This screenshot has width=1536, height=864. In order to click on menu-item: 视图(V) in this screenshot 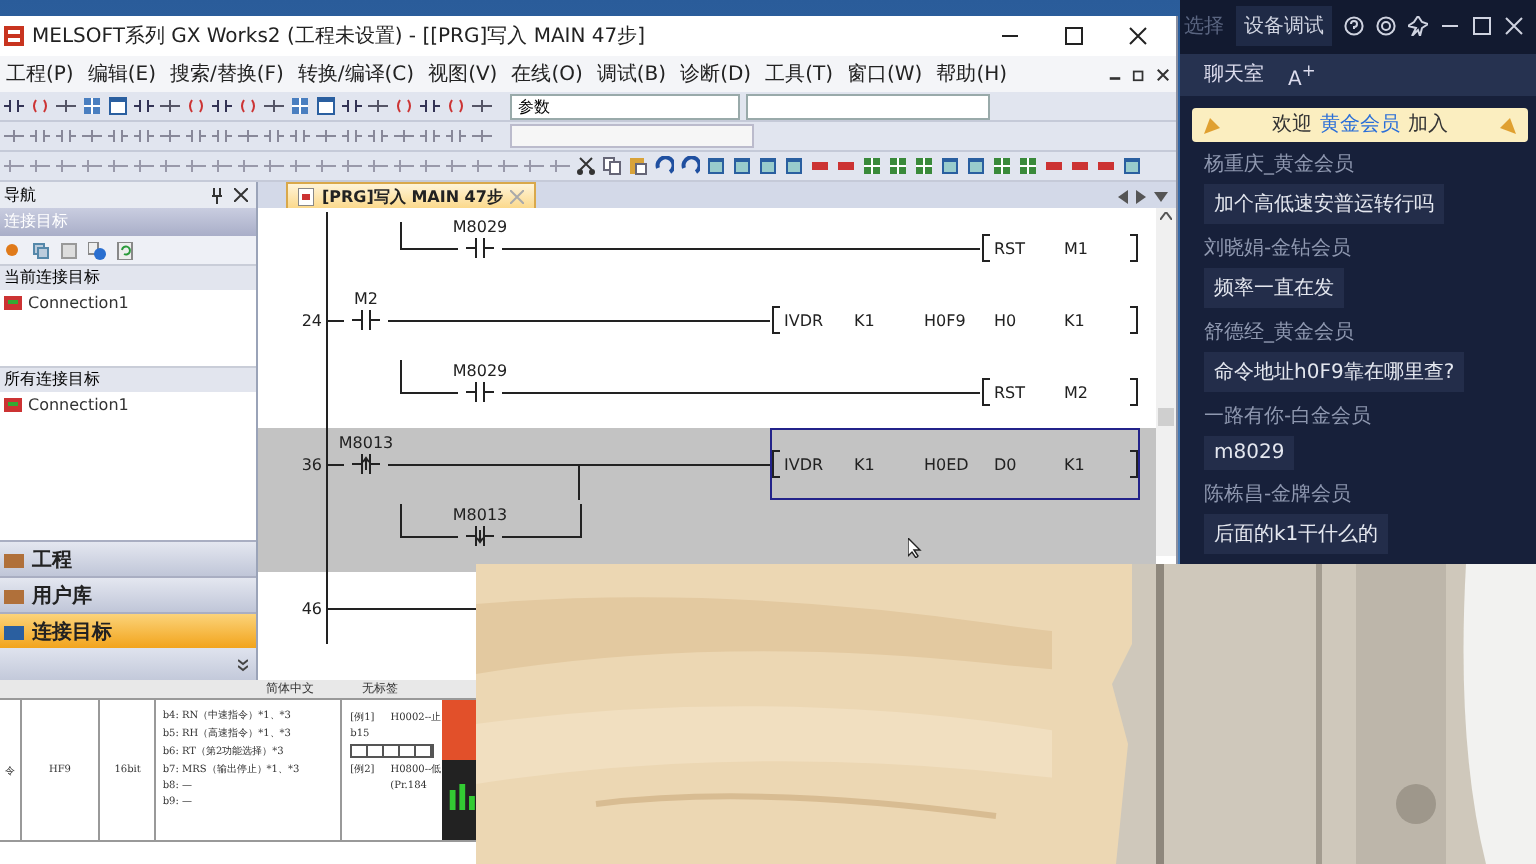, I will do `click(463, 74)`.